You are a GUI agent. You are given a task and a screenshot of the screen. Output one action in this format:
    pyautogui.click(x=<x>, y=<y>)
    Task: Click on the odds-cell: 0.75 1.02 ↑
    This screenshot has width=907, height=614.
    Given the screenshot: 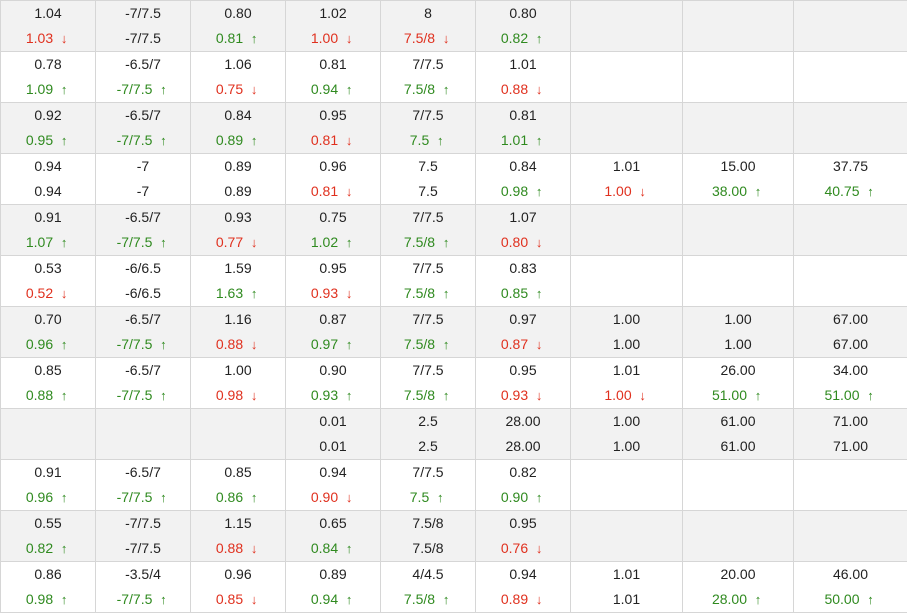 What is the action you would take?
    pyautogui.click(x=333, y=230)
    